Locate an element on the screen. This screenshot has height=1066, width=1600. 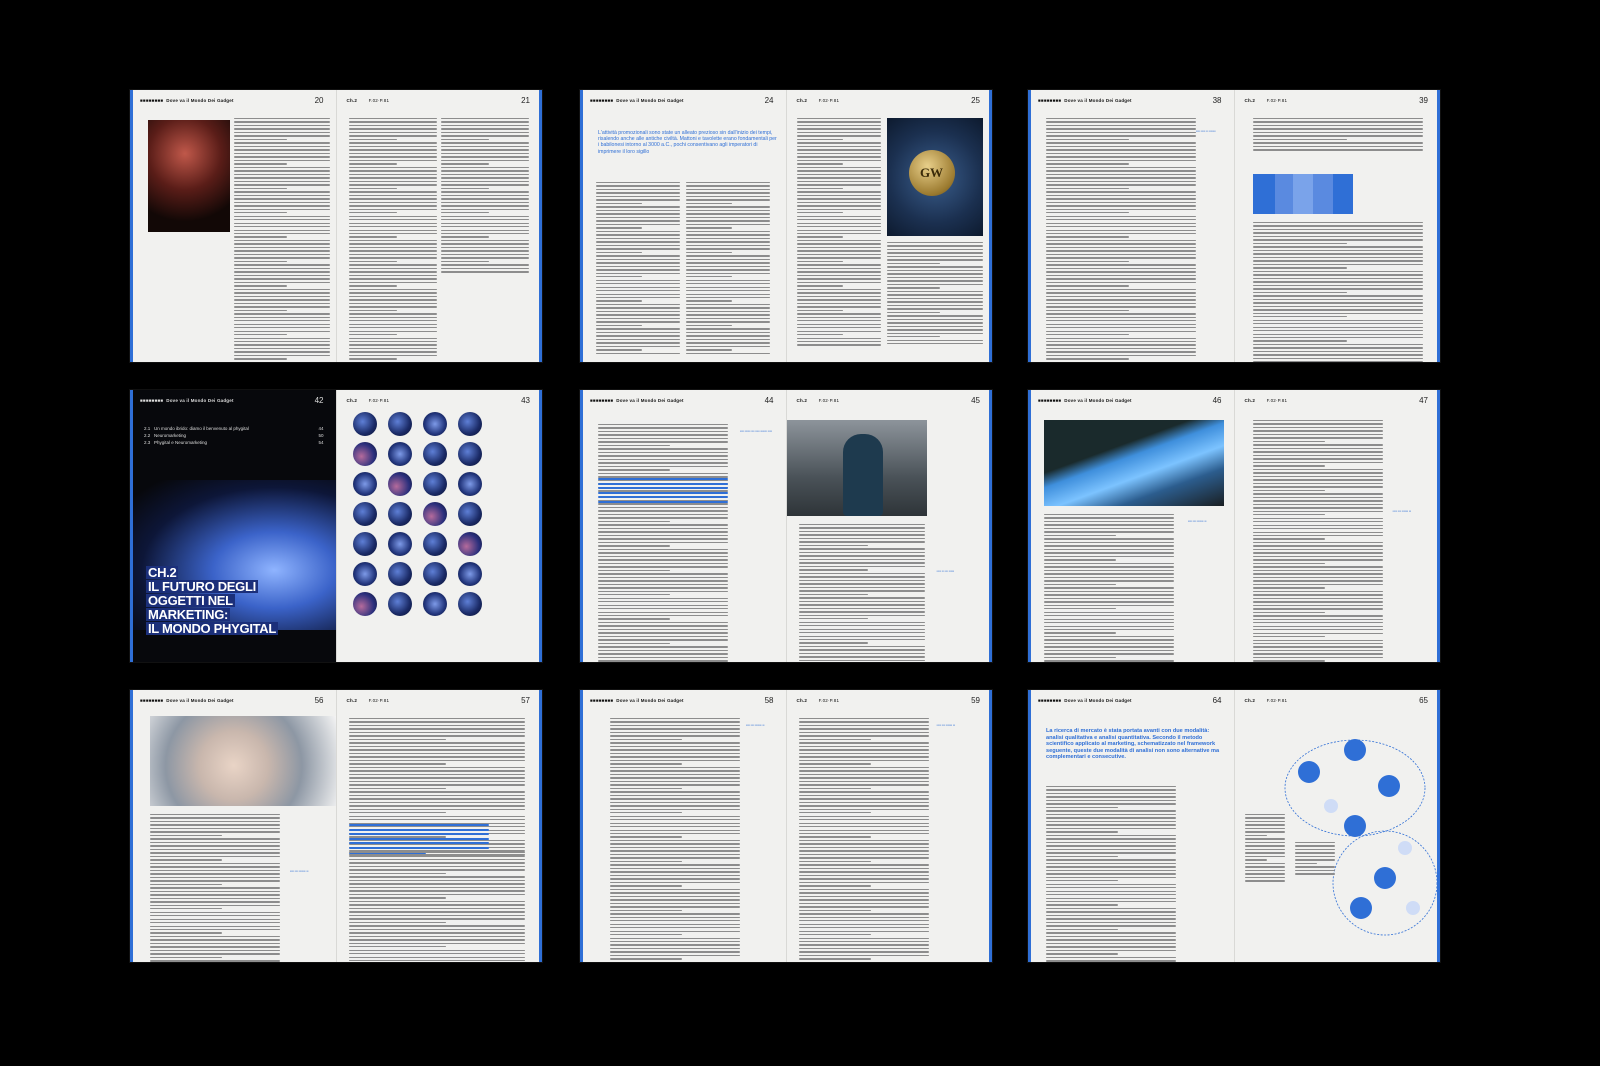
portrait-photo is located at coordinates (189, 176).